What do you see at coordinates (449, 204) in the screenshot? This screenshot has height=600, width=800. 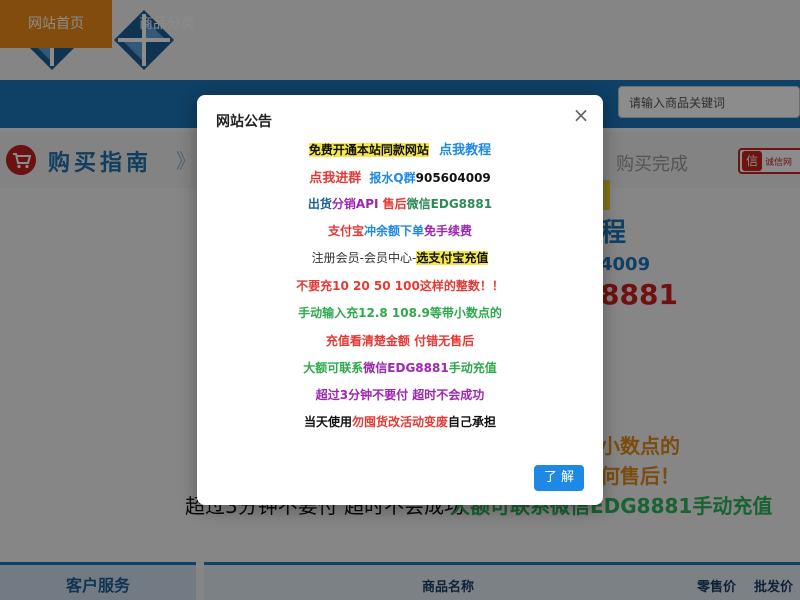 I see `wechat-id: 微信EDG8881` at bounding box center [449, 204].